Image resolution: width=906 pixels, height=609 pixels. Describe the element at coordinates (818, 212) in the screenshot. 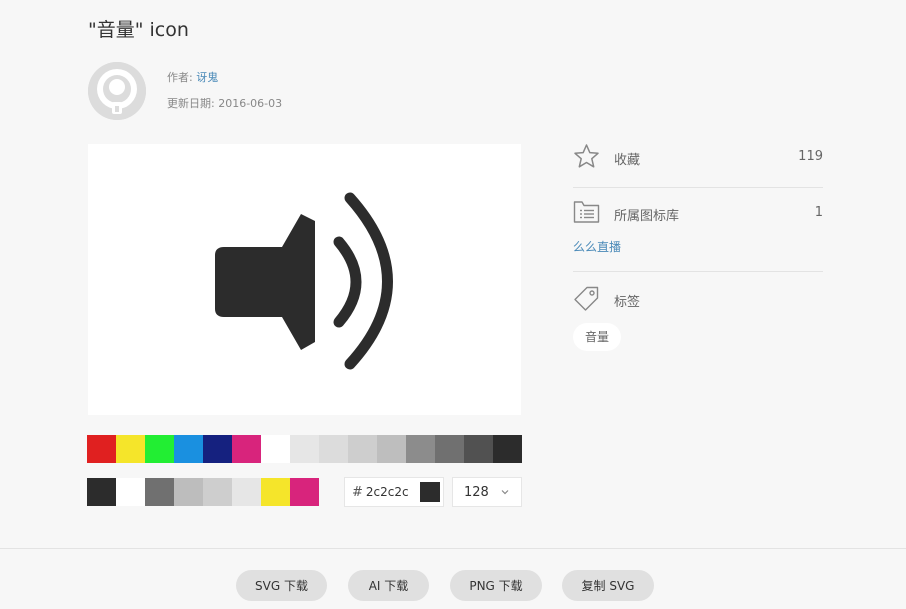

I see `library-count: 1` at that location.